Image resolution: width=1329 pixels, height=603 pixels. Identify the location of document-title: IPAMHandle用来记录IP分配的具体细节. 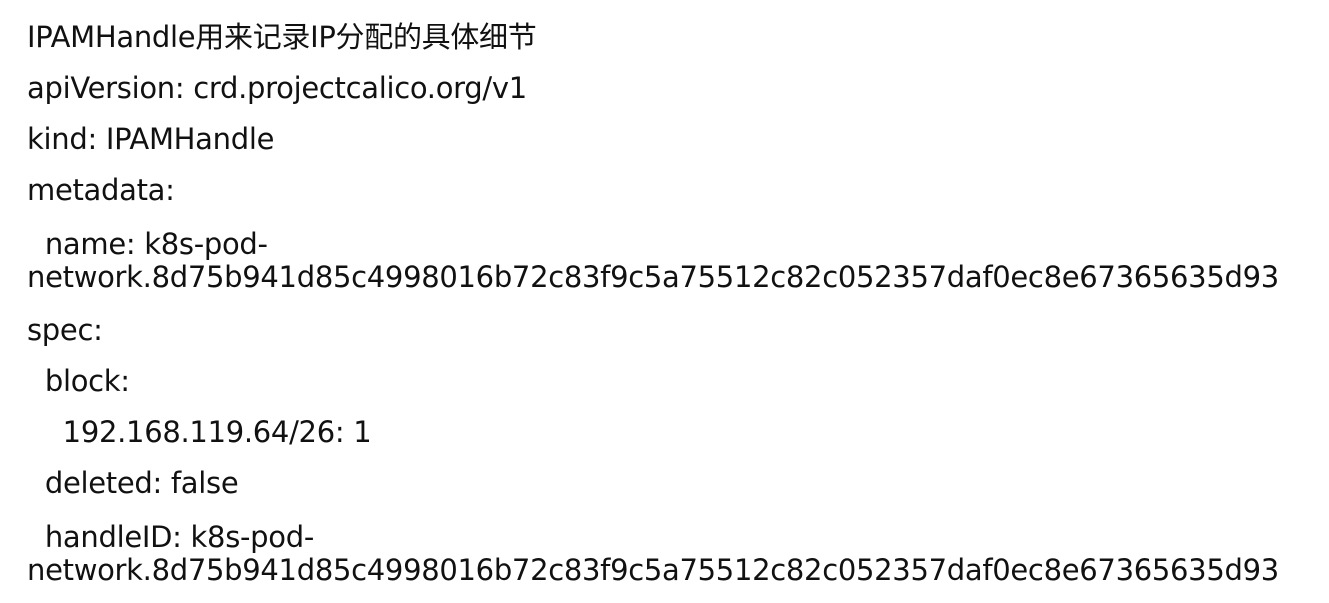
(282, 37).